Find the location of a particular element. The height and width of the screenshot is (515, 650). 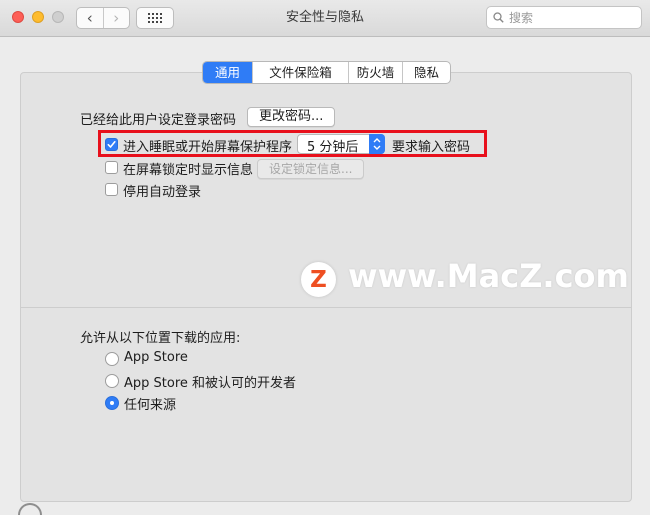

radio-anywhere is located at coordinates (112, 403).